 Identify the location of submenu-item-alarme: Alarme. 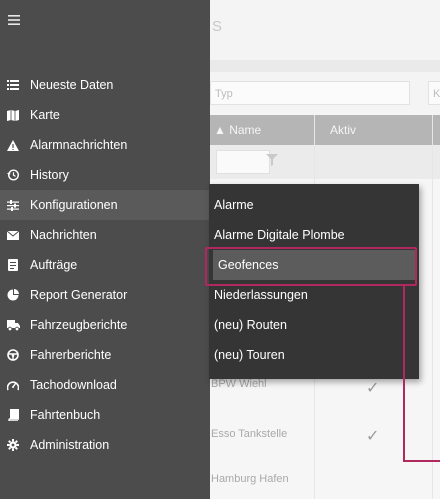
(314, 205).